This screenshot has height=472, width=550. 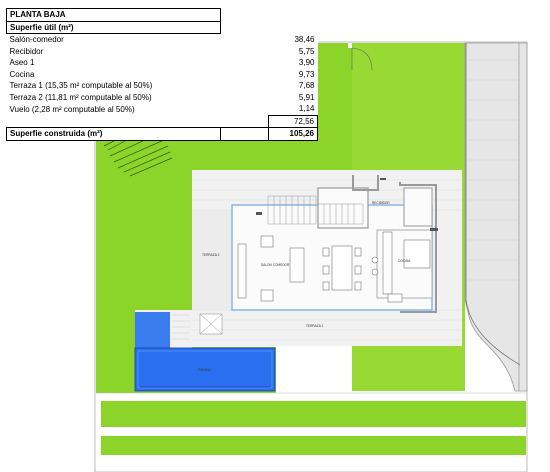 What do you see at coordinates (315, 326) in the screenshot?
I see `label-terraza-1: TERRAZA 1` at bounding box center [315, 326].